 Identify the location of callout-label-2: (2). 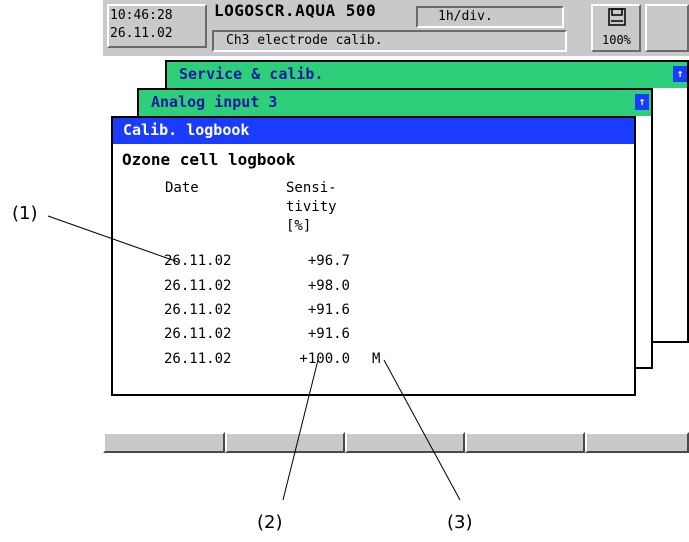
(270, 522).